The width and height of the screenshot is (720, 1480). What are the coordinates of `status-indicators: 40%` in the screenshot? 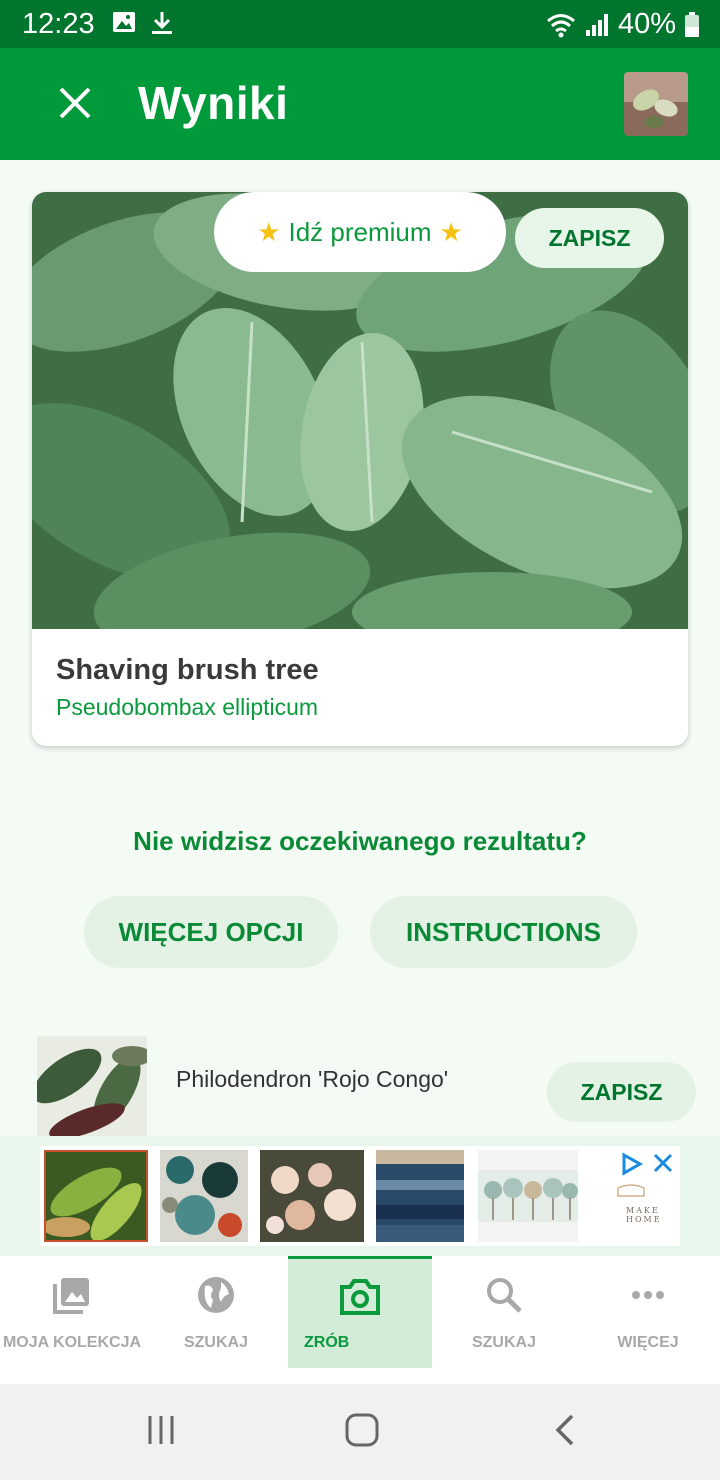 It's located at (623, 24).